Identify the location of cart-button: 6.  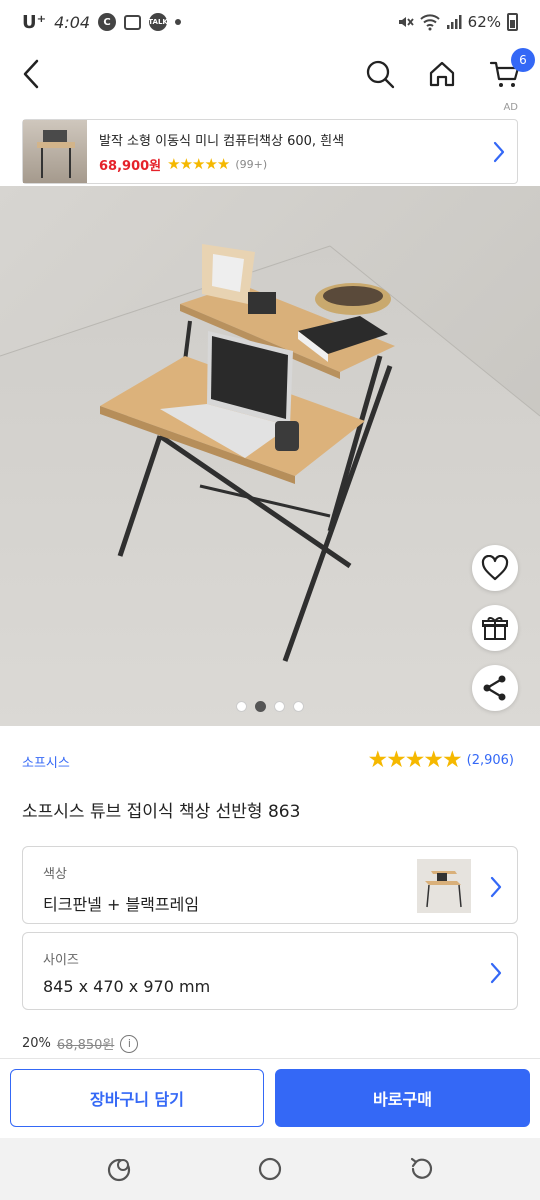
(509, 72).